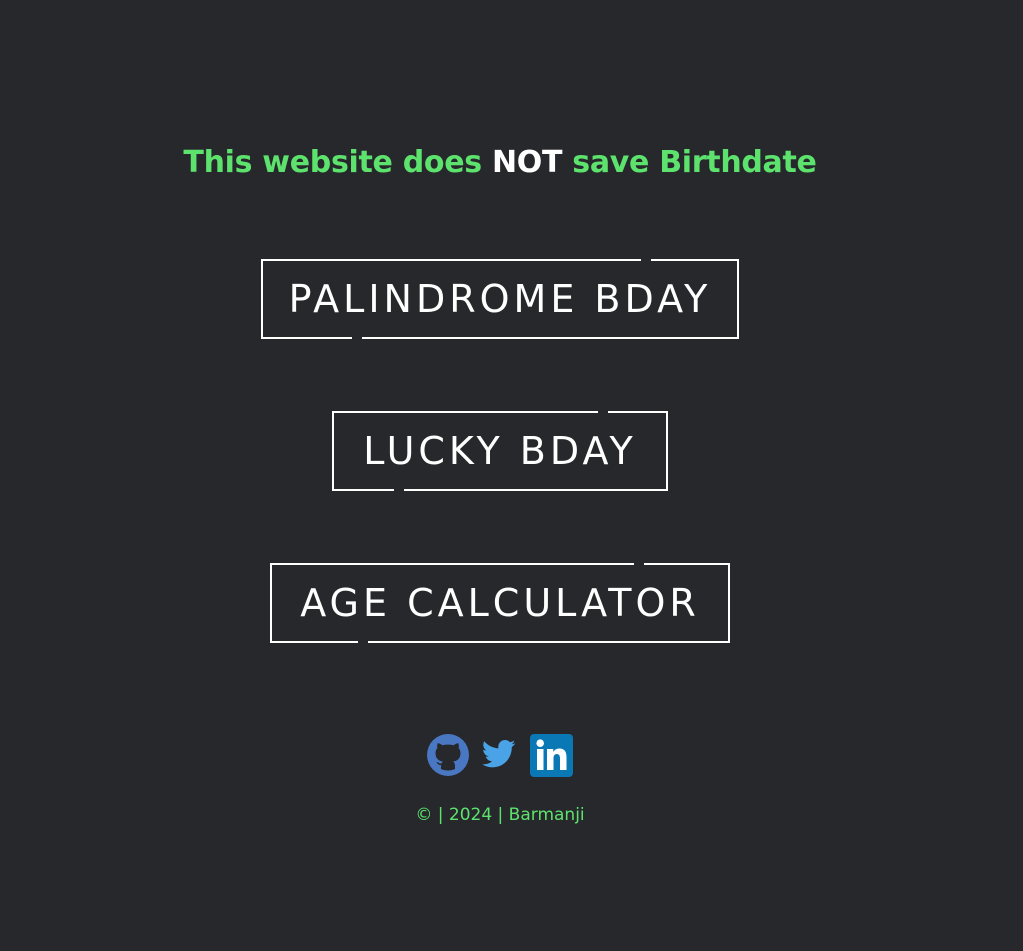  I want to click on github-link, so click(448, 757).